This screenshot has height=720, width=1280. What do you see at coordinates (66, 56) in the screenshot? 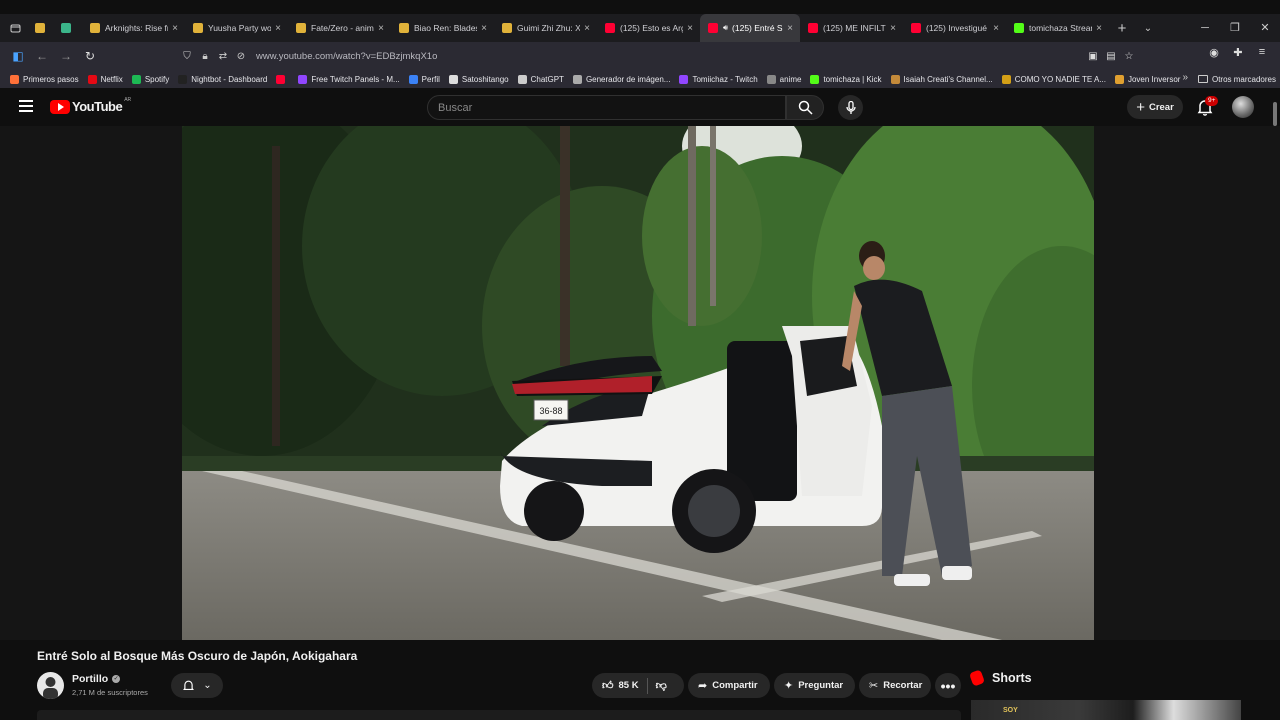
I see `forward-icon: →` at bounding box center [66, 56].